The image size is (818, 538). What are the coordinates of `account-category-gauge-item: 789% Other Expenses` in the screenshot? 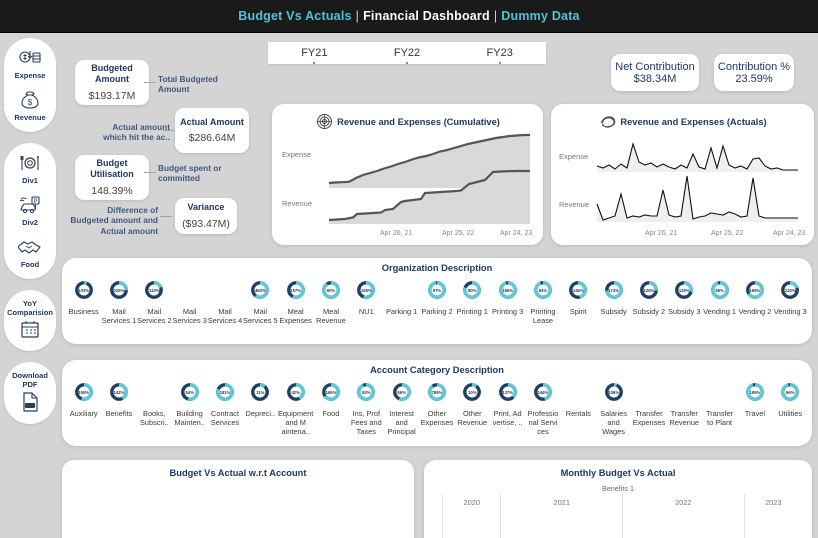 It's located at (436, 409).